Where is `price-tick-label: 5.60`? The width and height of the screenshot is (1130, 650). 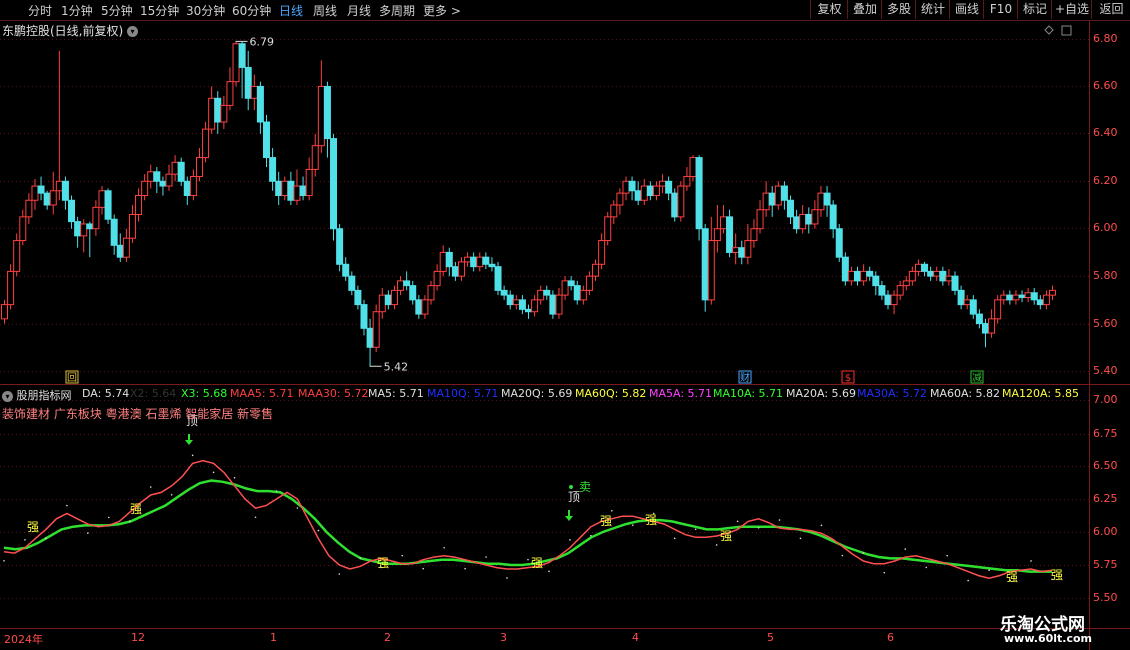
price-tick-label: 5.60 is located at coordinates (1105, 323).